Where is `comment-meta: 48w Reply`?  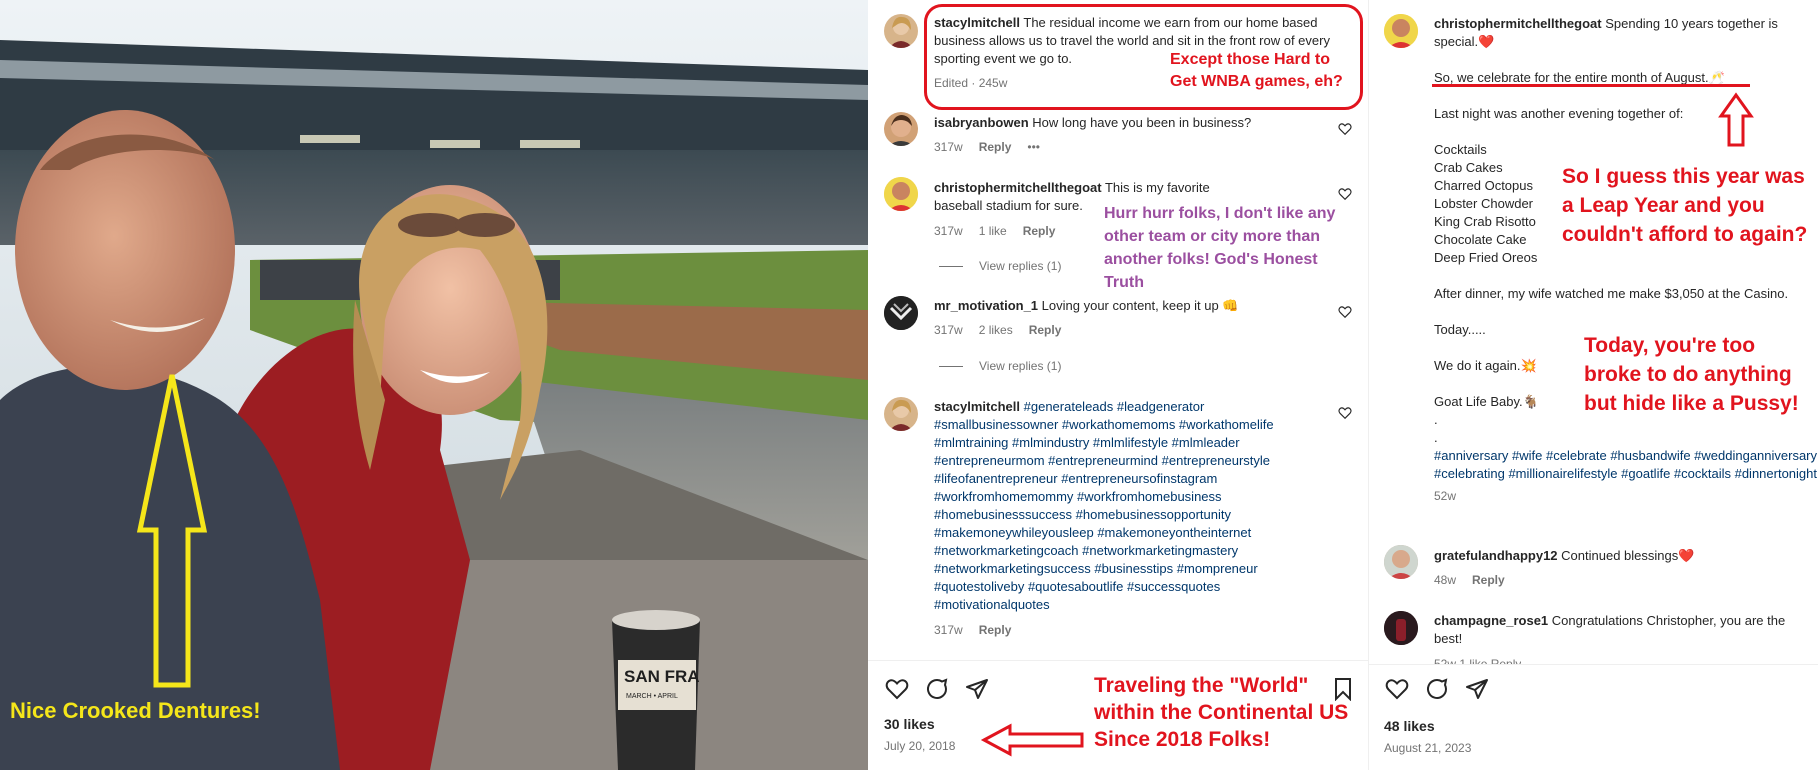
comment-meta: 48w Reply is located at coordinates (1477, 580).